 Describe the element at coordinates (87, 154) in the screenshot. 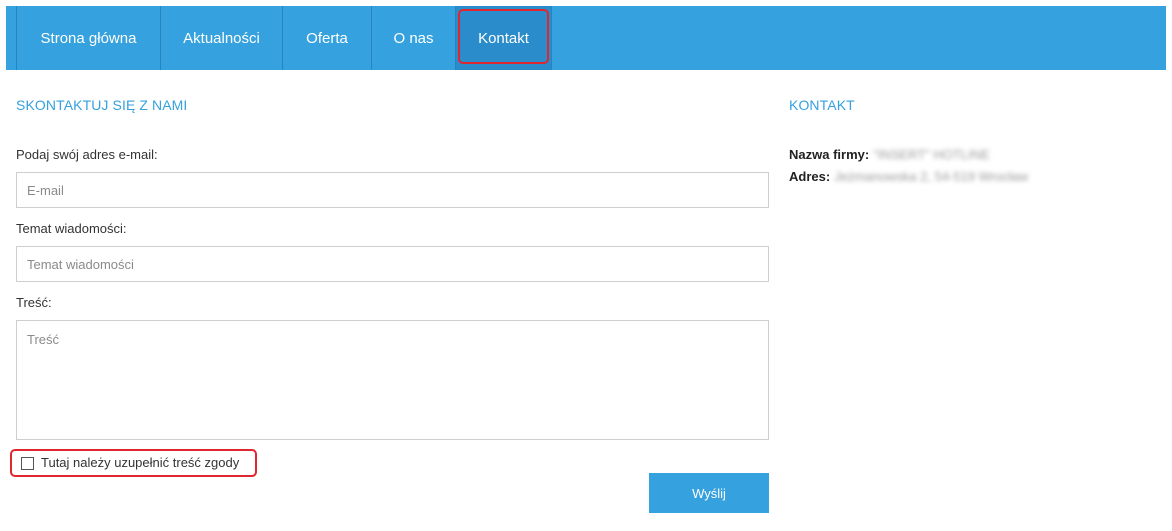

I see `email-label: Podaj swój adres e-mail:` at that location.